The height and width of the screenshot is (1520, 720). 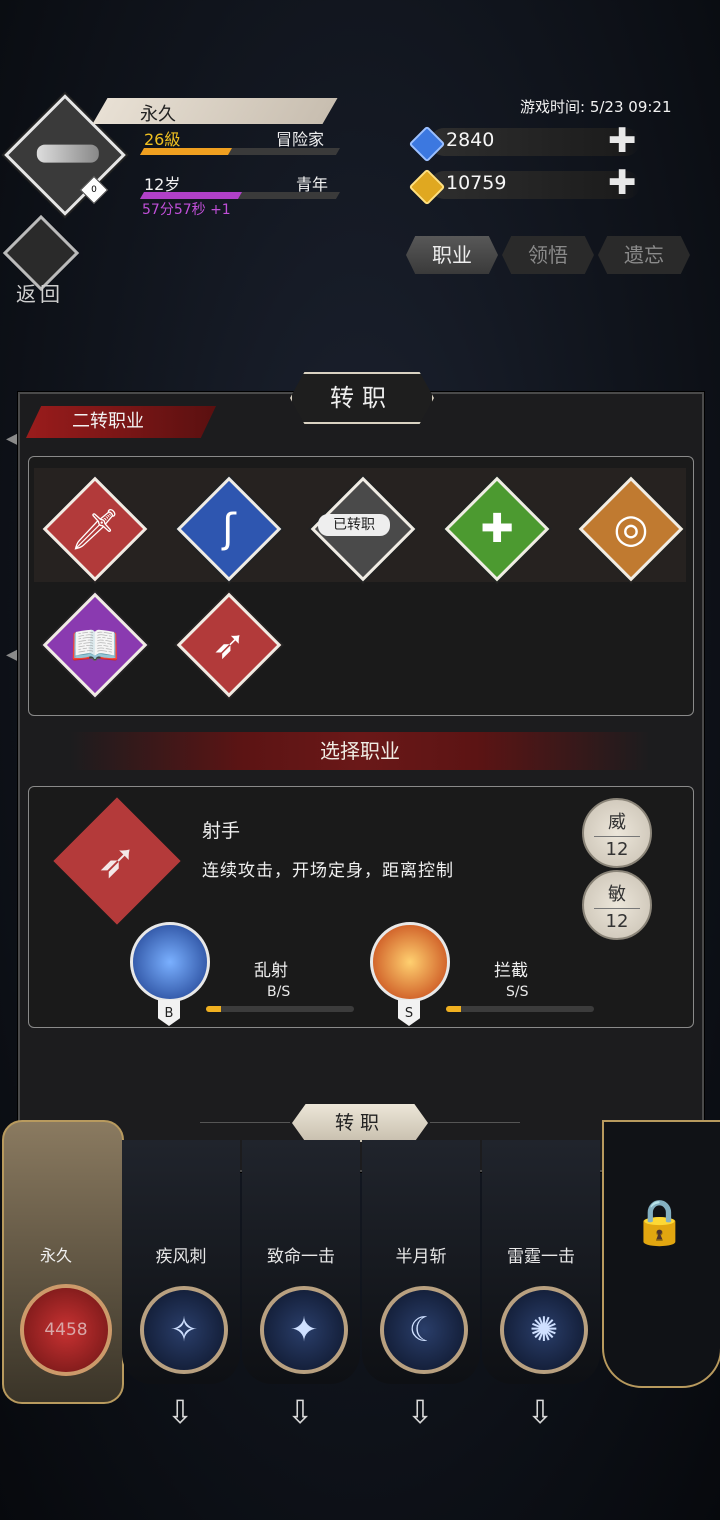 I want to click on thunder-strike-icon: ✺, so click(x=544, y=1330).